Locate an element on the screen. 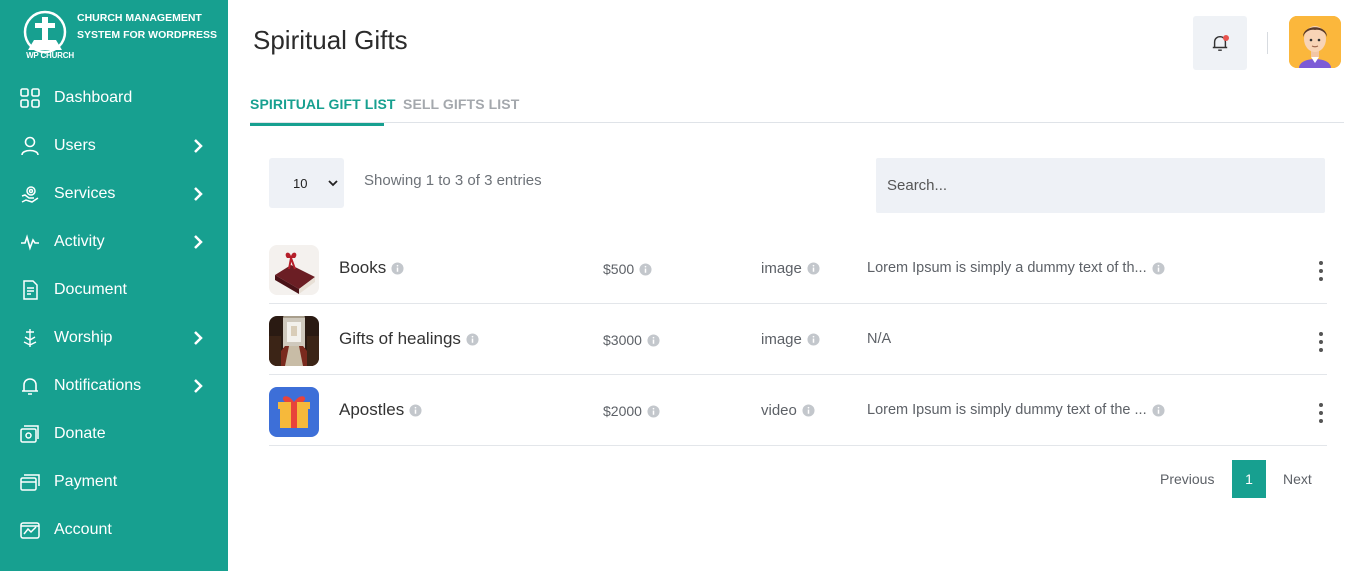  sidebar-item-label: Notifications is located at coordinates (98, 385).